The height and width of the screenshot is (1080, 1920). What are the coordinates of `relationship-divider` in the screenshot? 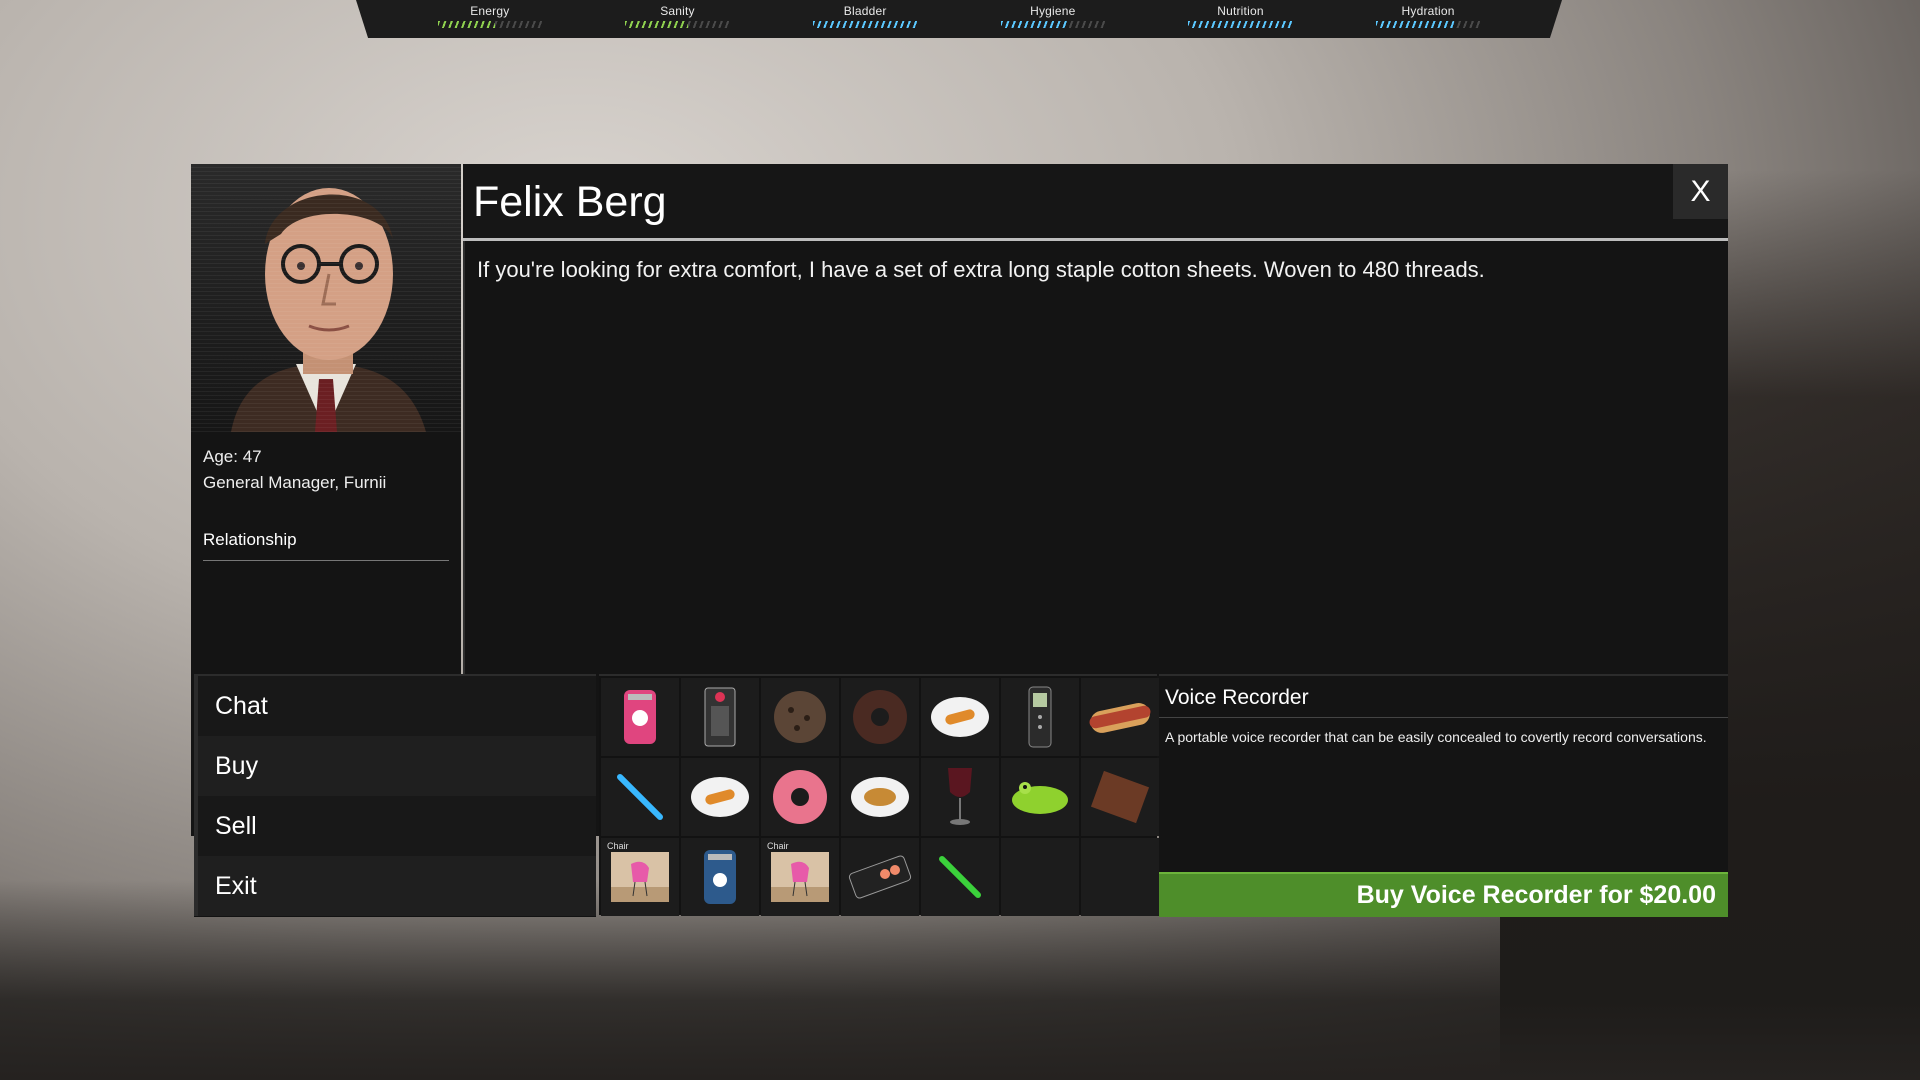 It's located at (326, 560).